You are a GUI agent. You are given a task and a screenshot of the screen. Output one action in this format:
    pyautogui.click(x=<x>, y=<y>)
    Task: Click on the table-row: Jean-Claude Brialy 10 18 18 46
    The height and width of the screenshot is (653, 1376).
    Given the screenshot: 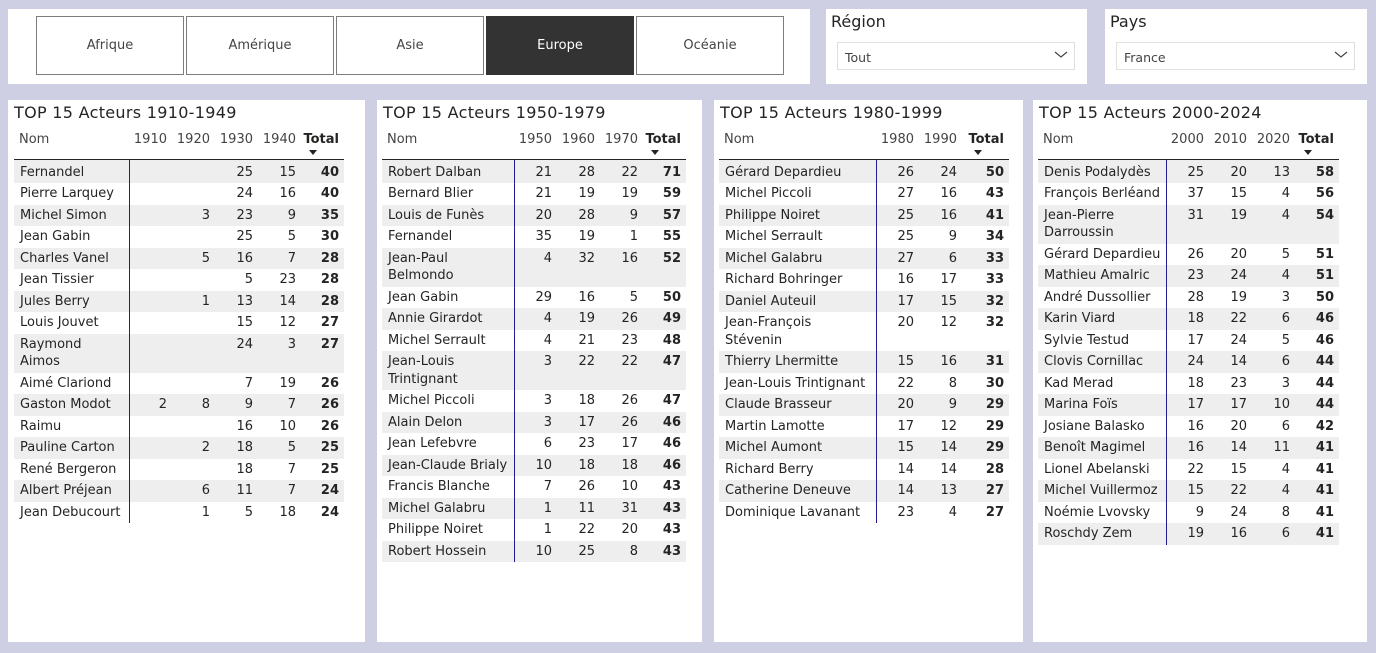 What is the action you would take?
    pyautogui.click(x=534, y=465)
    